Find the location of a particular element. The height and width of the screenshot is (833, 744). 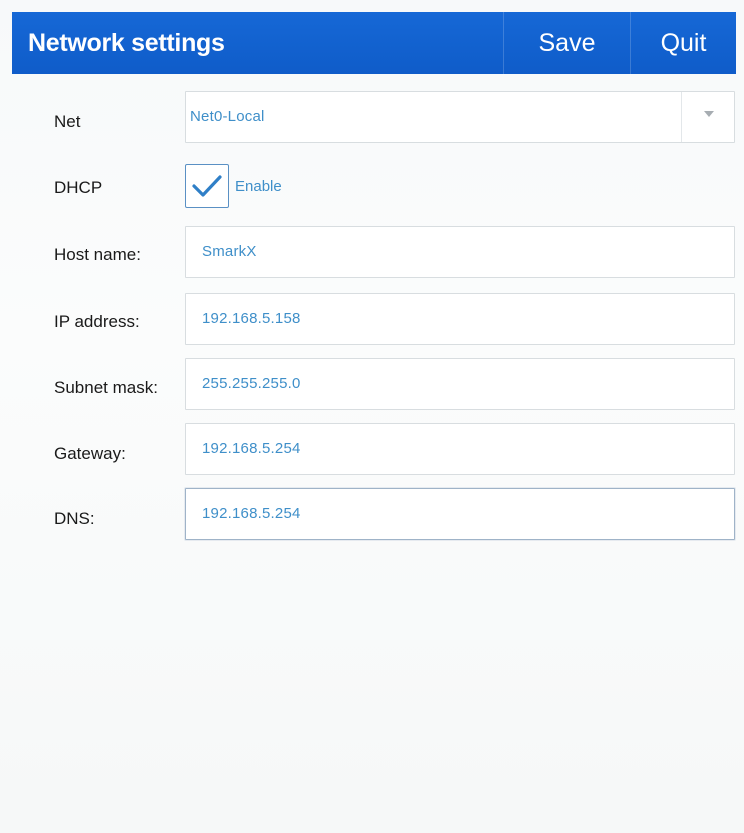

net-selected-value: Net0-Local is located at coordinates (227, 116).